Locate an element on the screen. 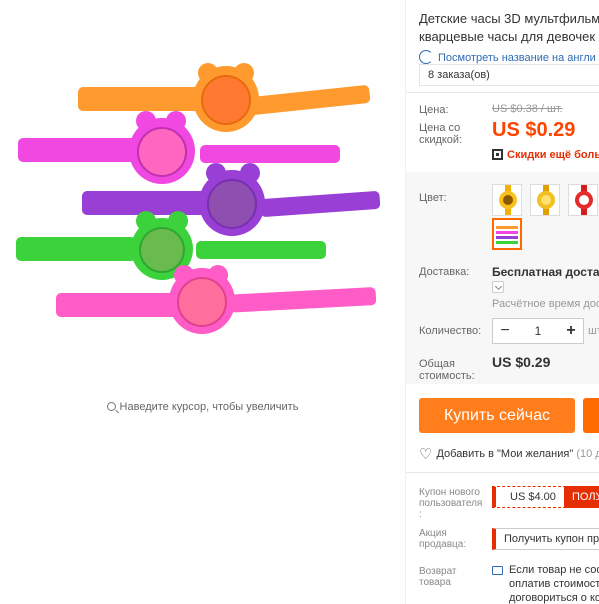 Image resolution: width=599 pixels, height=604 pixels. title-line-2: кварцевые часы для девочек is located at coordinates (507, 36).